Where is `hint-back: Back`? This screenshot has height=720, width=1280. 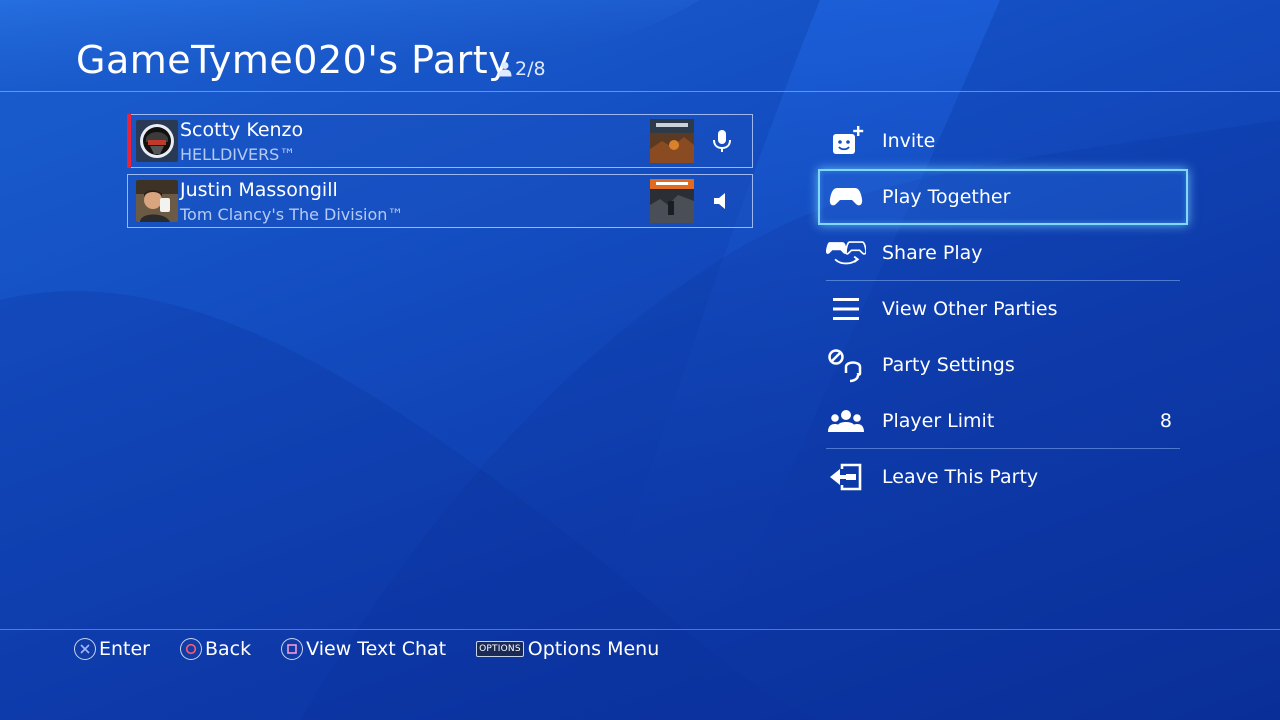
hint-back: Back is located at coordinates (215, 649).